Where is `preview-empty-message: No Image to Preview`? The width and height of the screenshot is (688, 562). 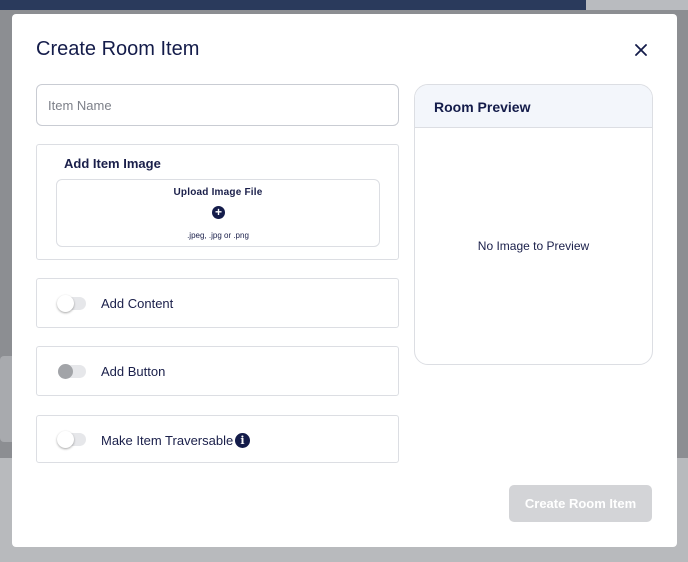
preview-empty-message: No Image to Preview is located at coordinates (533, 246).